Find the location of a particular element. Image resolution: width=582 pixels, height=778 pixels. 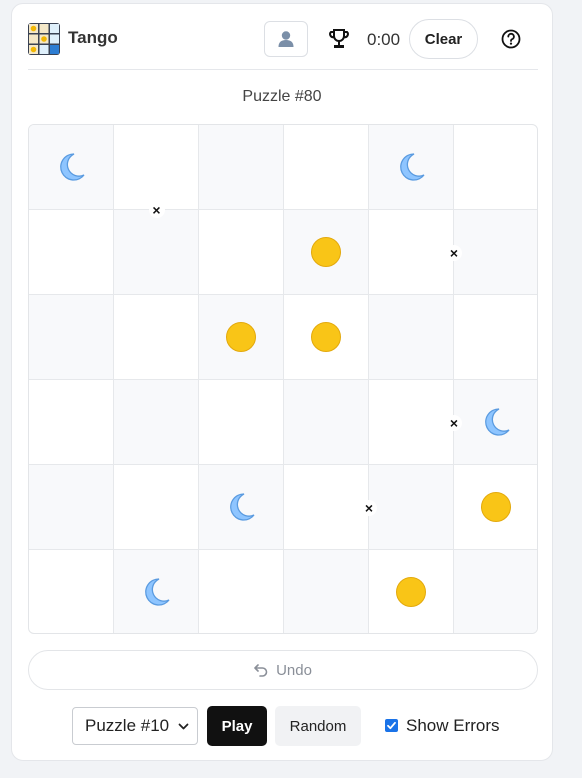

play-button: Play is located at coordinates (237, 726).